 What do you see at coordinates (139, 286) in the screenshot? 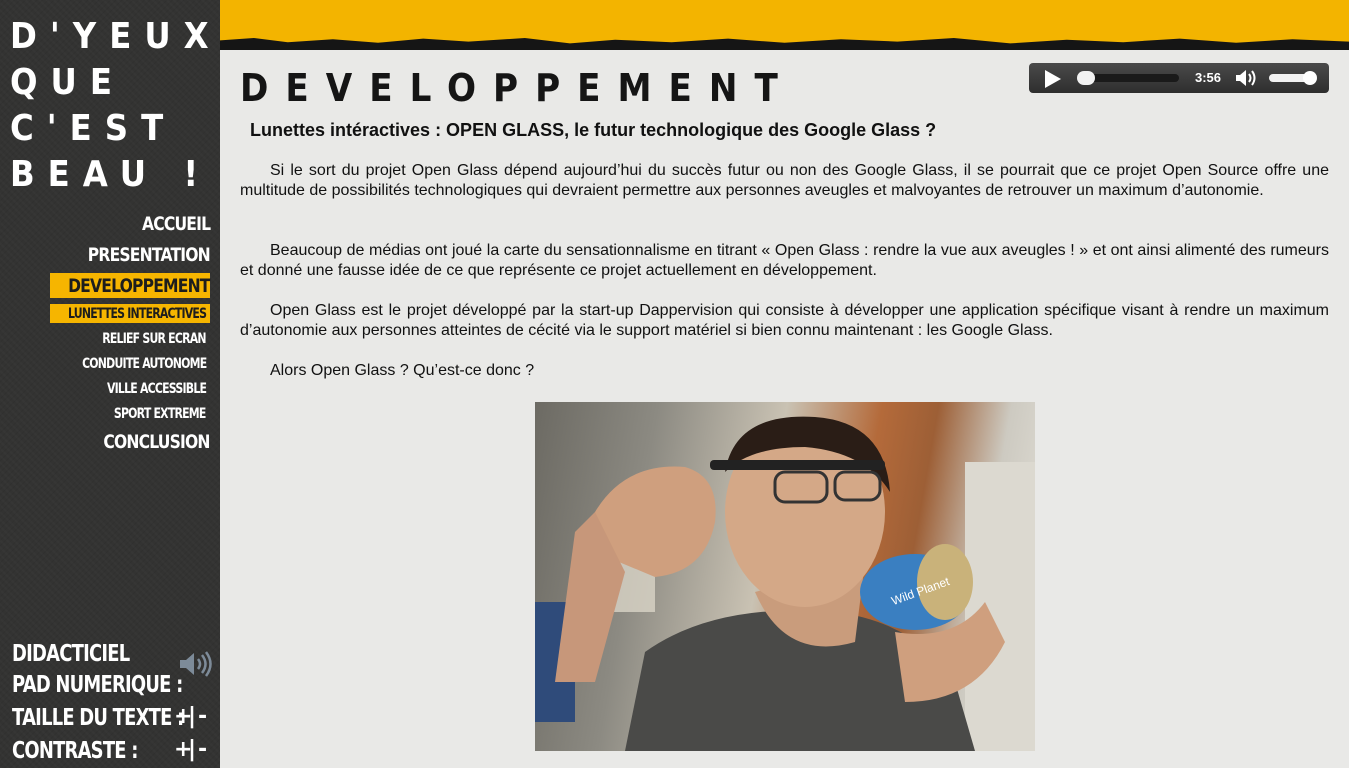
I see `nav-item-developpement: DEVELOPPEMENT` at bounding box center [139, 286].